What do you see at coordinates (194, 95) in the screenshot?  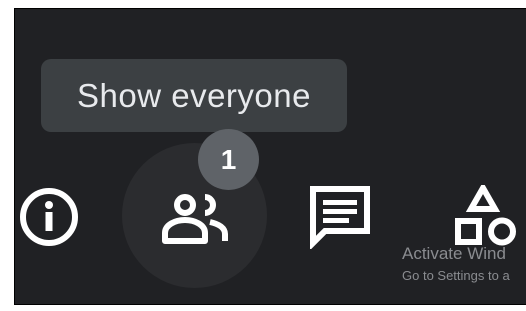 I see `show-everyone-tooltip: Show everyone` at bounding box center [194, 95].